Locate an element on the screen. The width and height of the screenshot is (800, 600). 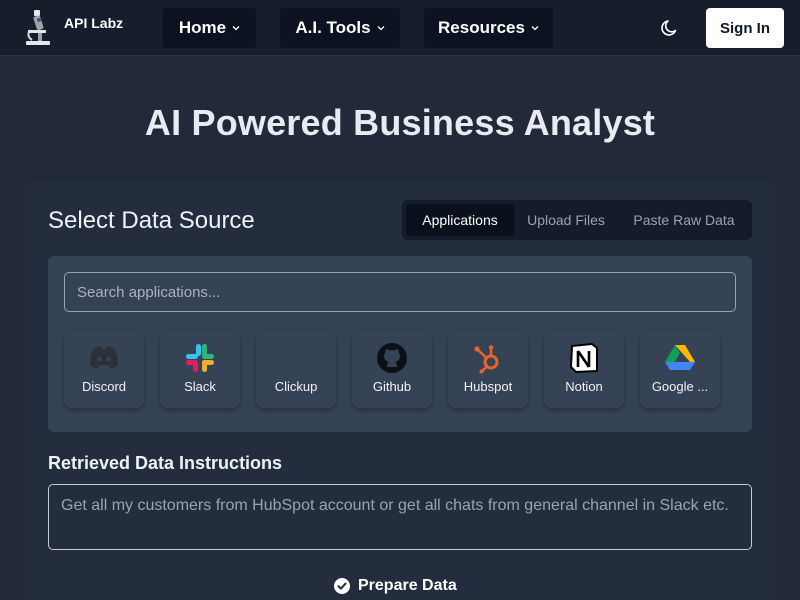
nav-home-button: Home is located at coordinates (209, 28).